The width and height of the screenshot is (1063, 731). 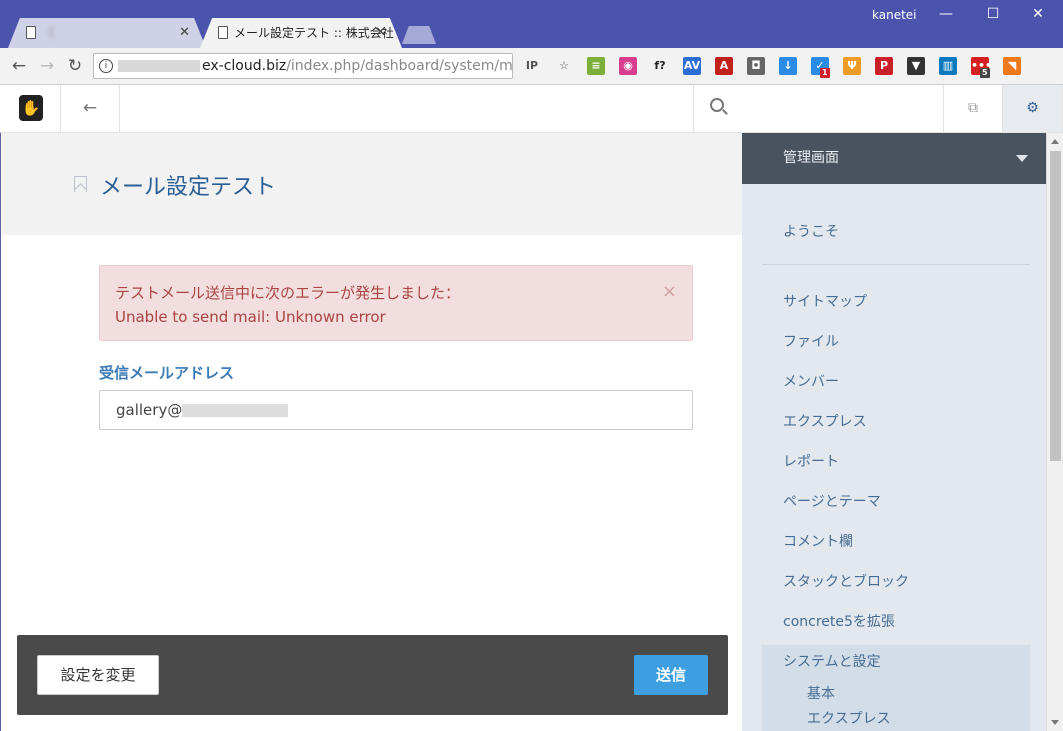 What do you see at coordinates (531, 24) in the screenshot?
I see `browser-titlebar: 〈 ✕ メール設定テスト :: 株式会社 ✕ kanetei — ☐ ✕` at bounding box center [531, 24].